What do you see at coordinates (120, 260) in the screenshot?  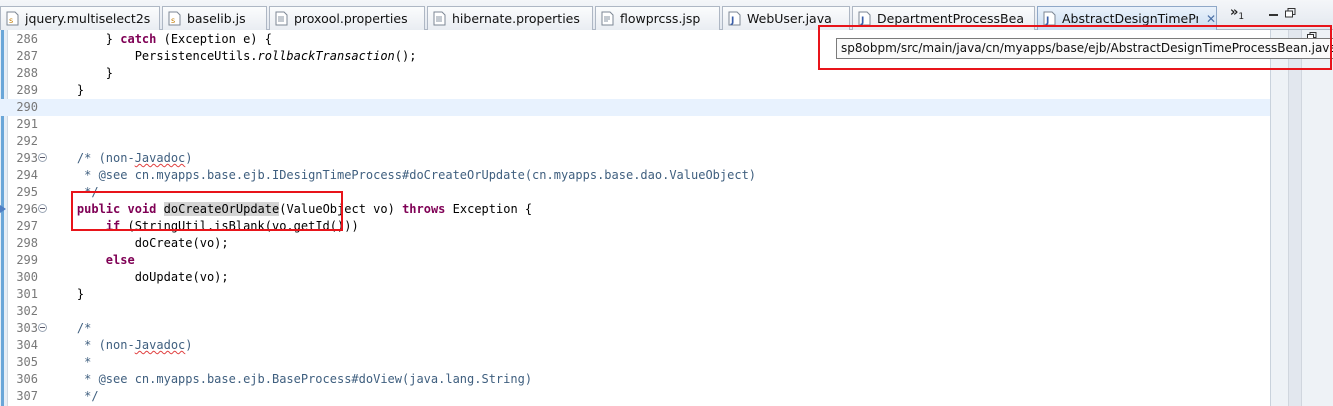 I see `code-token: else` at bounding box center [120, 260].